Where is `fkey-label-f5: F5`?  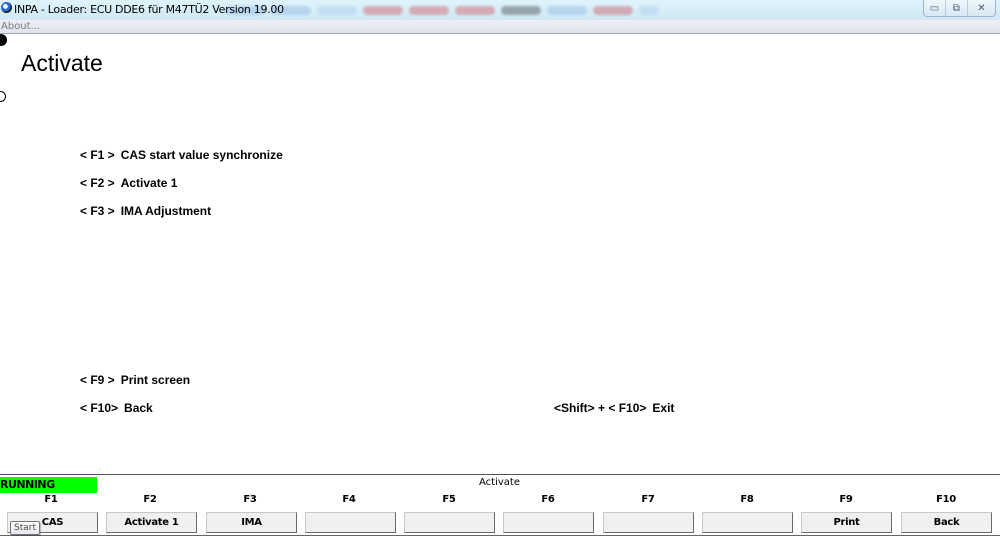
fkey-label-f5: F5 is located at coordinates (449, 499).